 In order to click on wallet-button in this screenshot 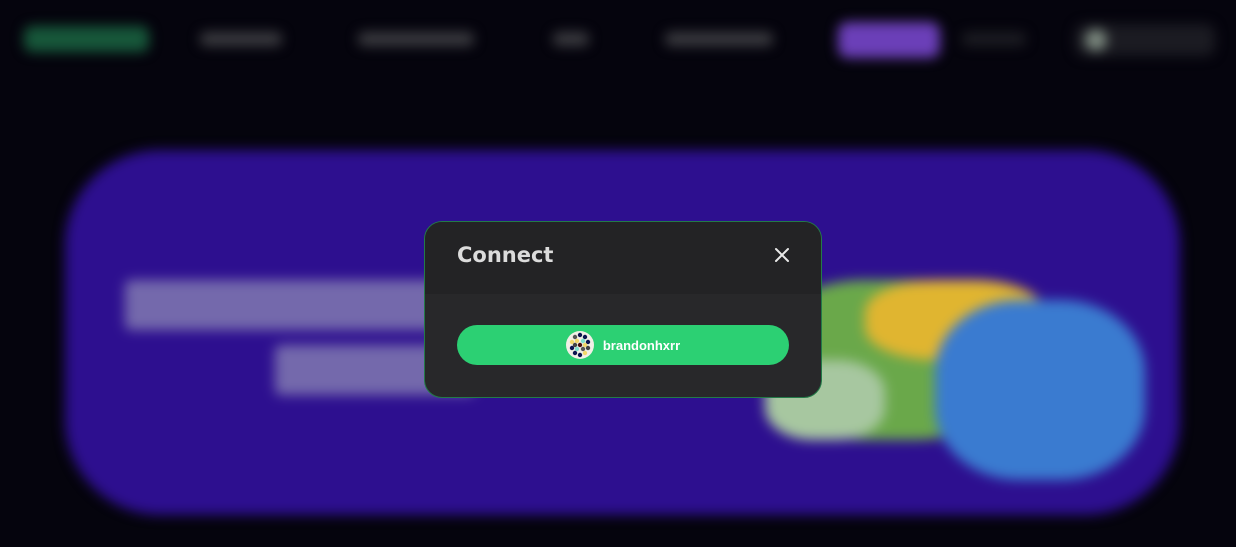, I will do `click(1145, 40)`.